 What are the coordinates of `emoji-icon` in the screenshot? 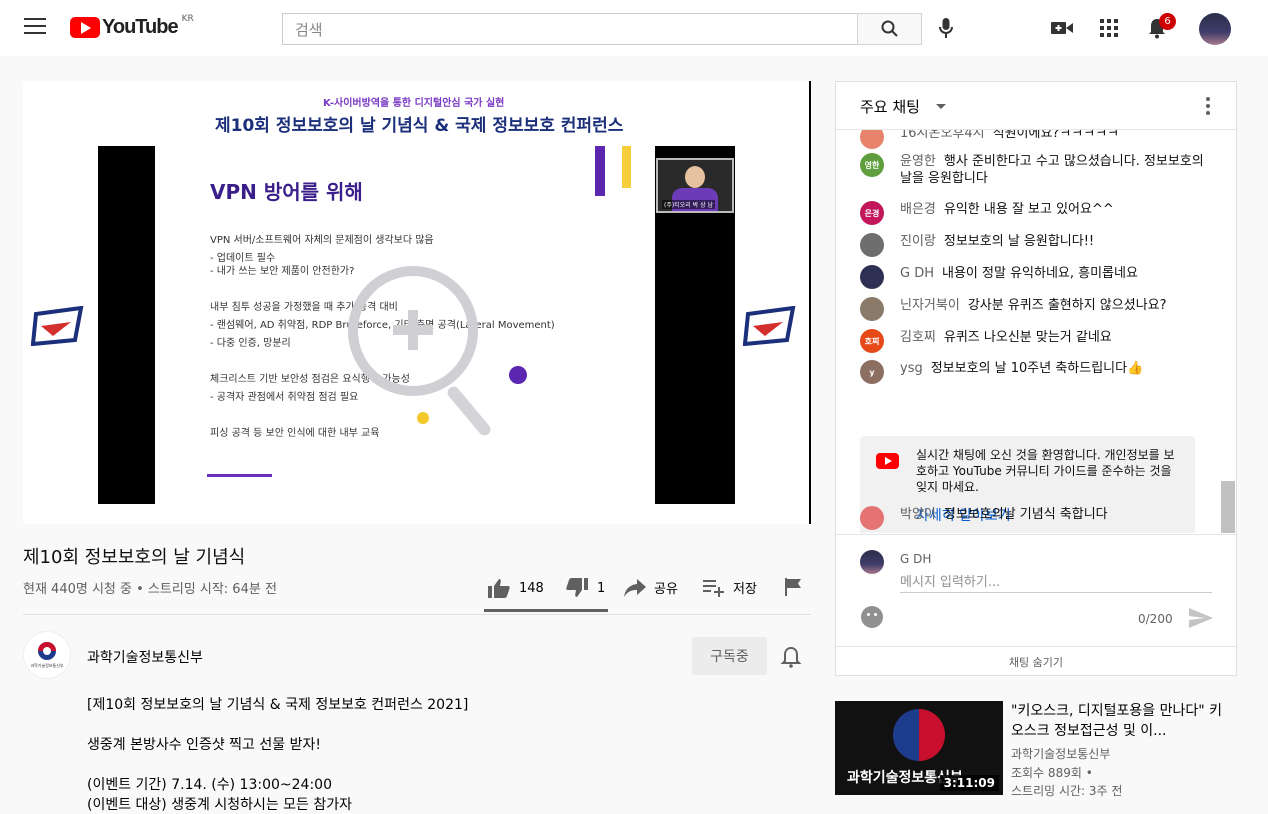 It's located at (872, 617).